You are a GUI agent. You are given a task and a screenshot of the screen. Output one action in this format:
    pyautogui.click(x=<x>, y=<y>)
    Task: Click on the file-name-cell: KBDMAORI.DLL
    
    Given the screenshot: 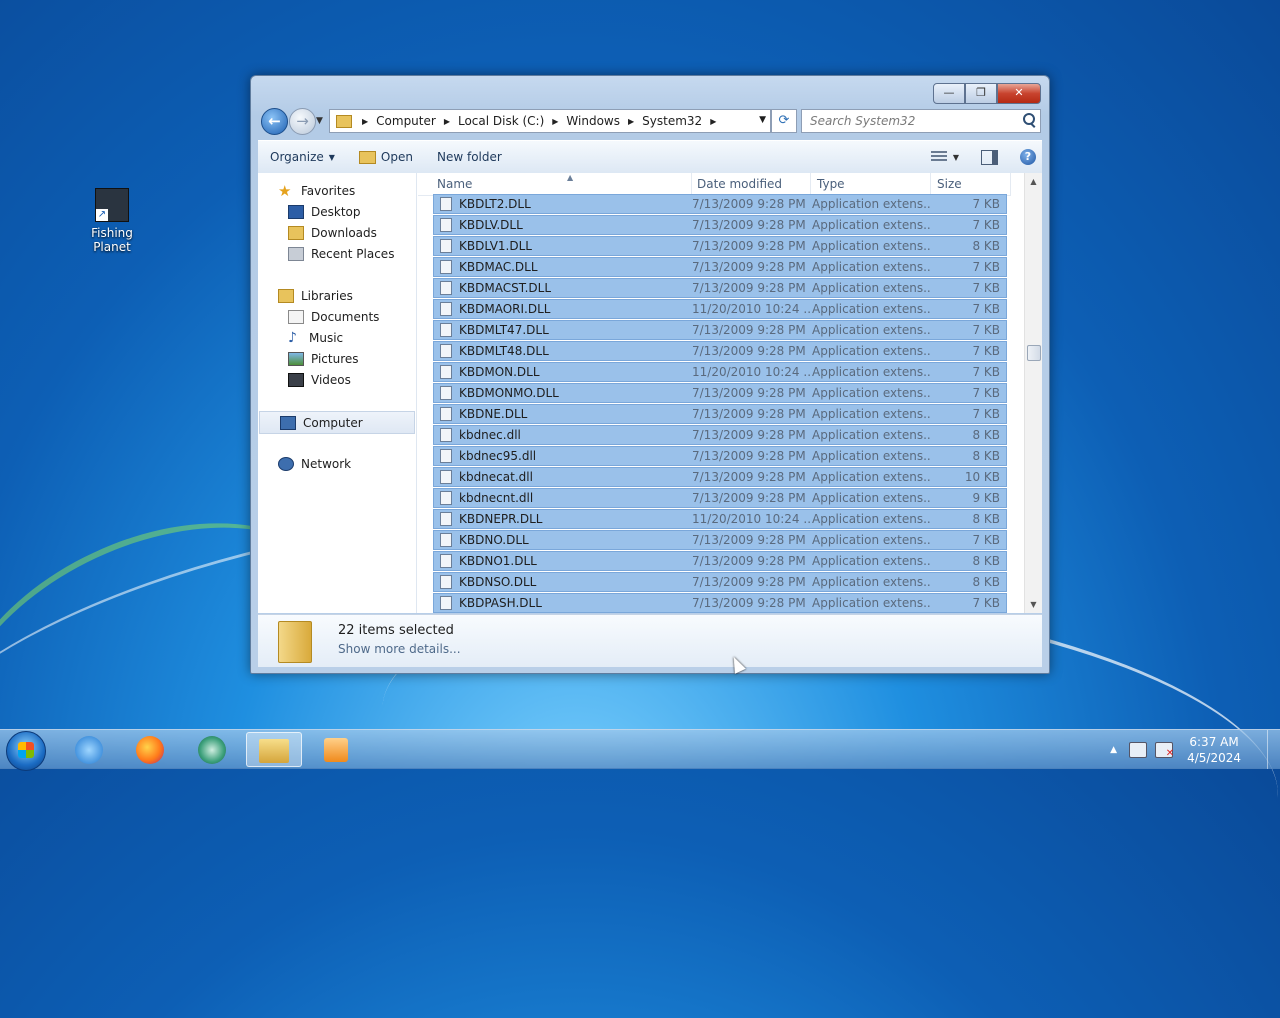 What is the action you would take?
    pyautogui.click(x=563, y=309)
    